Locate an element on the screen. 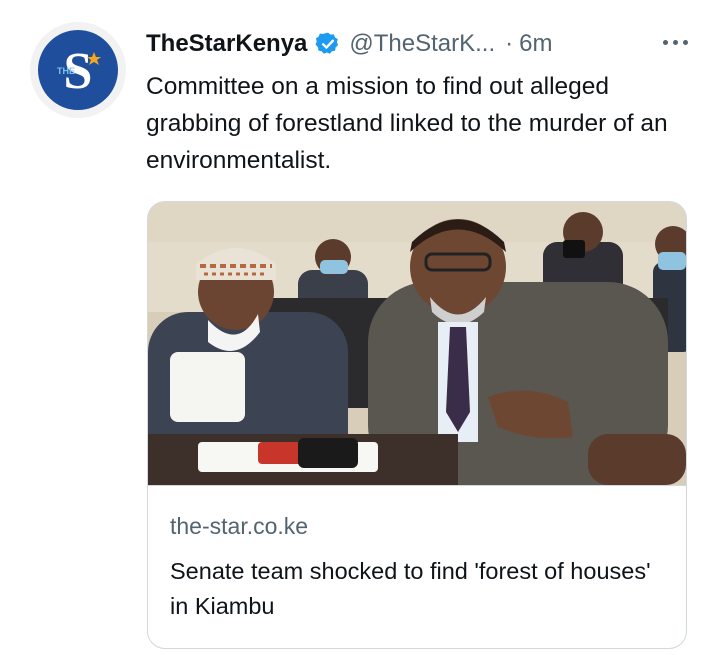 The height and width of the screenshot is (655, 720). thestar-logo-icon: S THE is located at coordinates (78, 70).